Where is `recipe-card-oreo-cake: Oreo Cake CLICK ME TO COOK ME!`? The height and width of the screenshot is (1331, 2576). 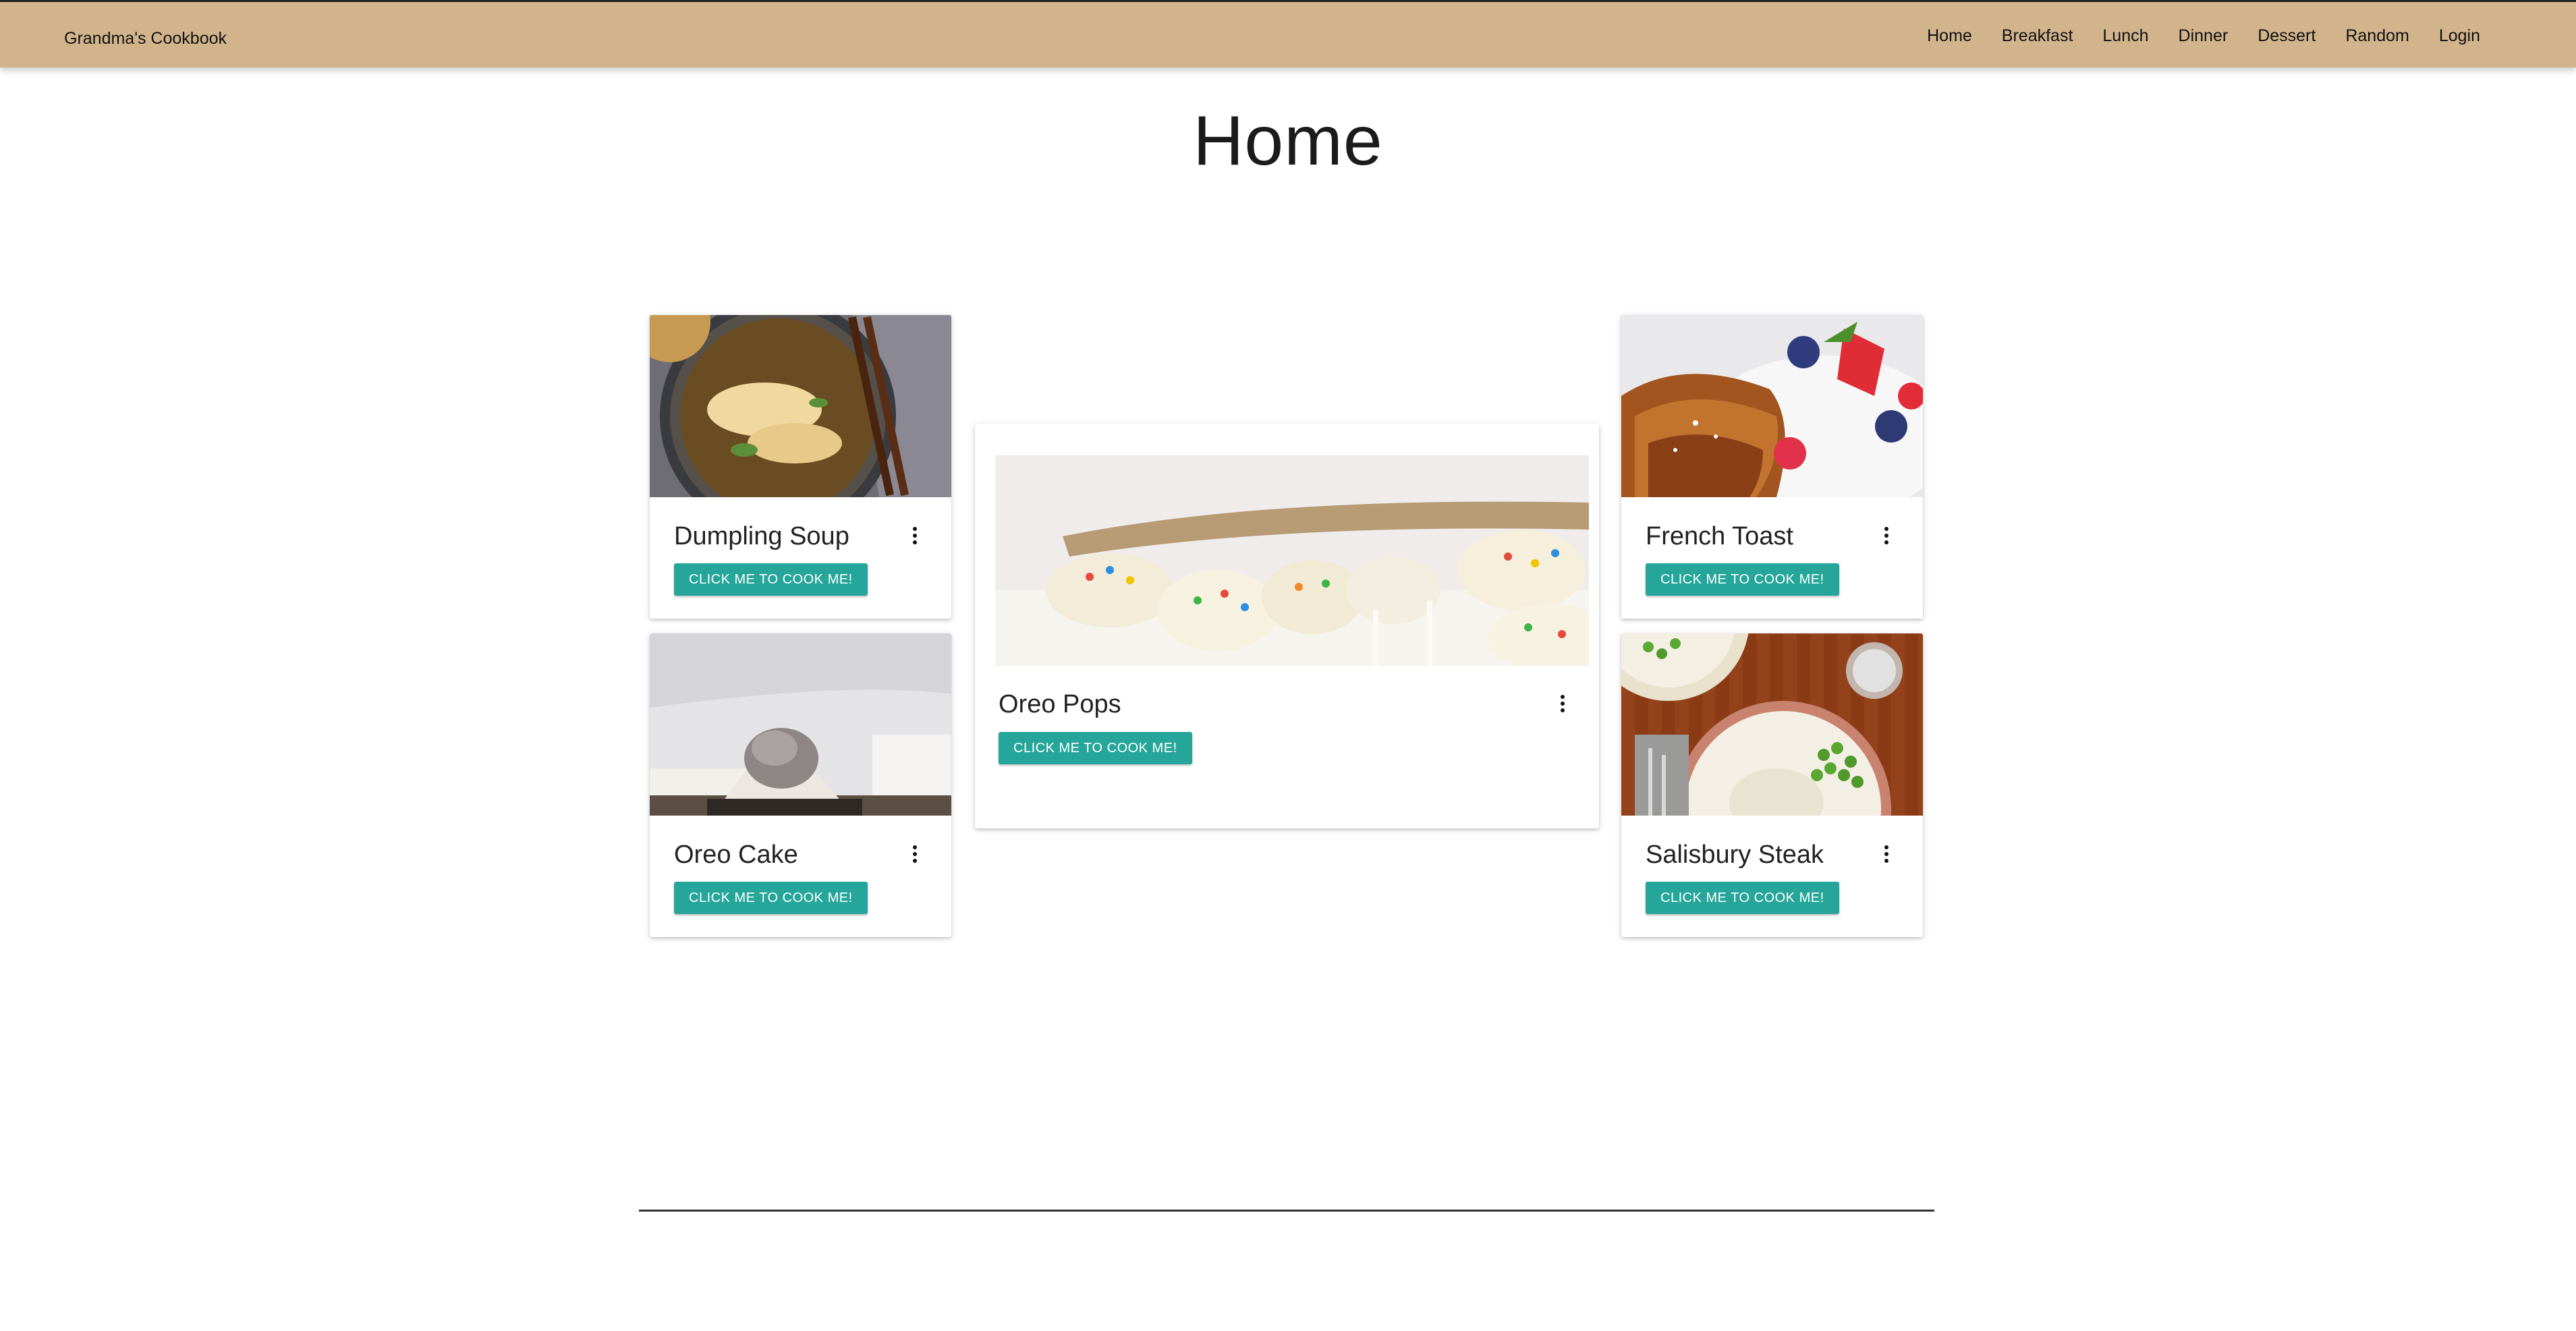
recipe-card-oreo-cake: Oreo Cake CLICK ME TO COOK ME! is located at coordinates (800, 785).